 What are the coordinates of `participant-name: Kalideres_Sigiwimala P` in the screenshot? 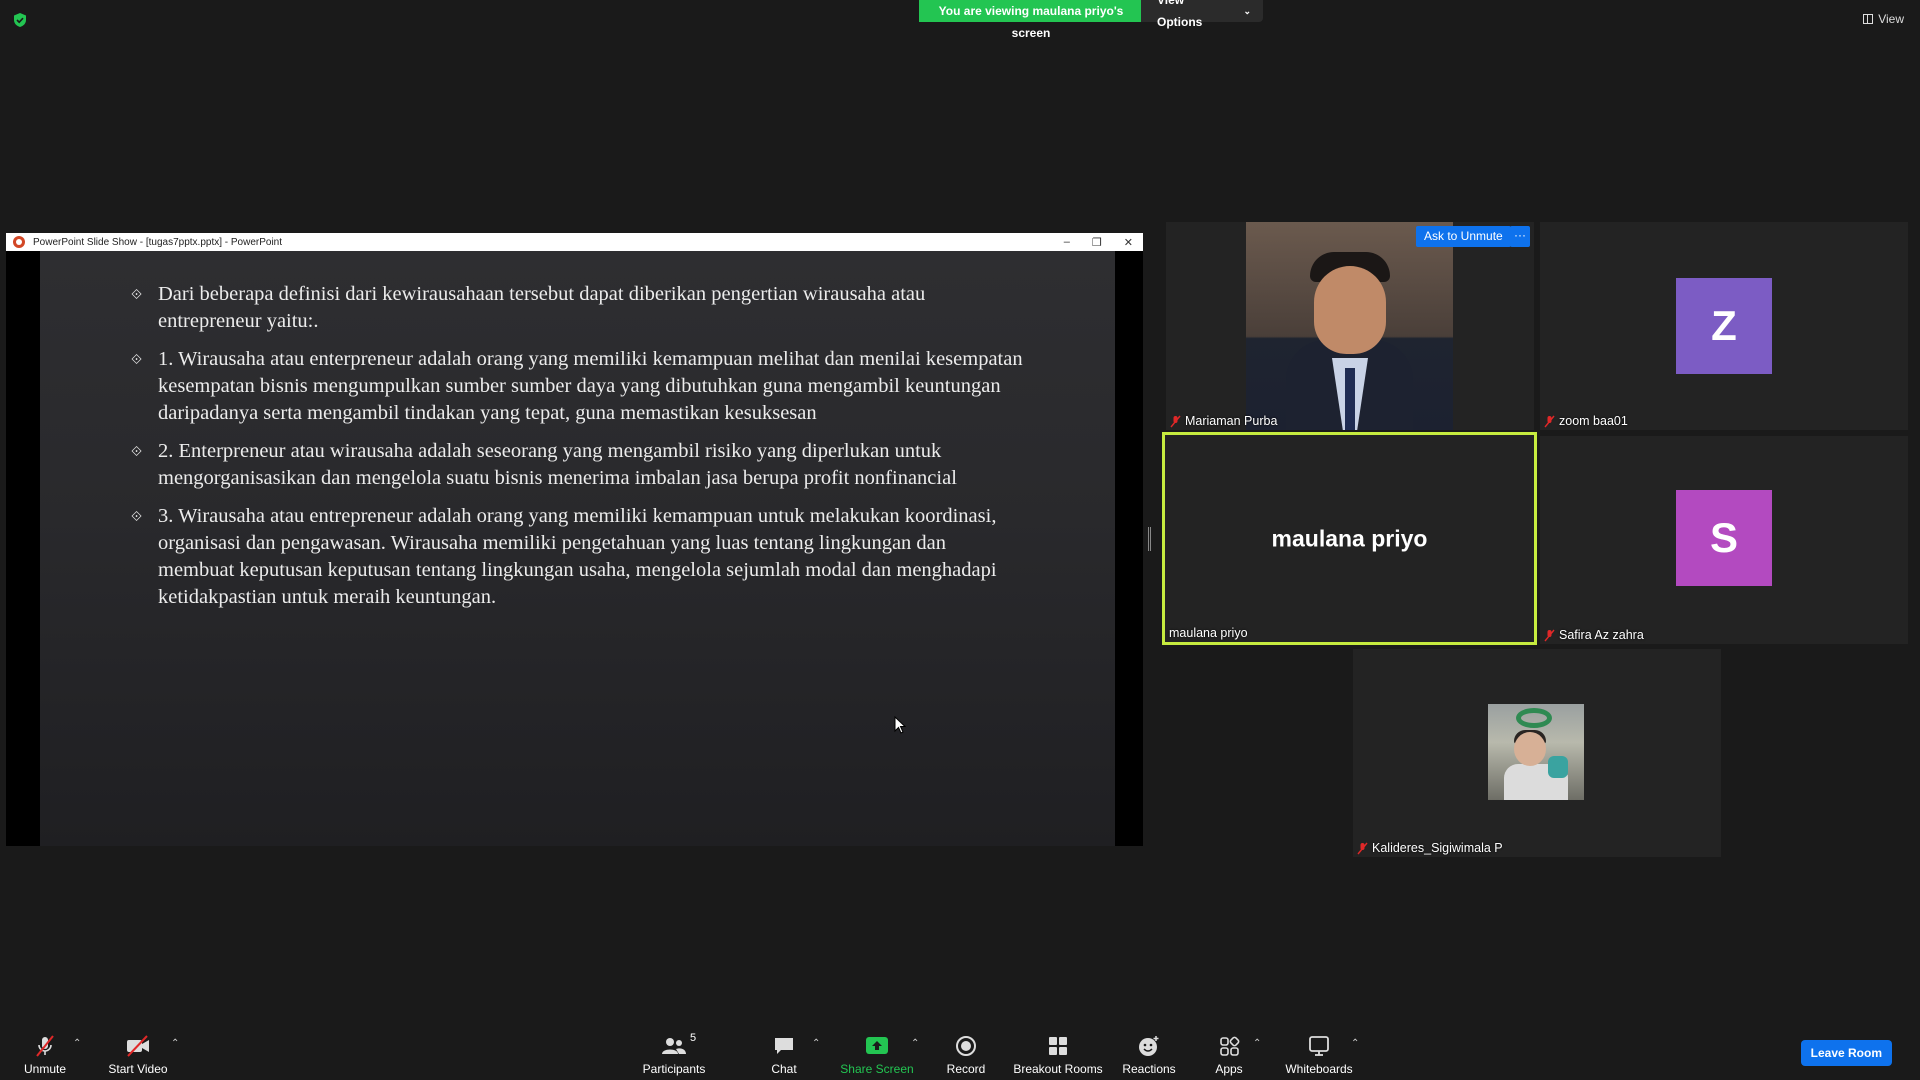 It's located at (1430, 848).